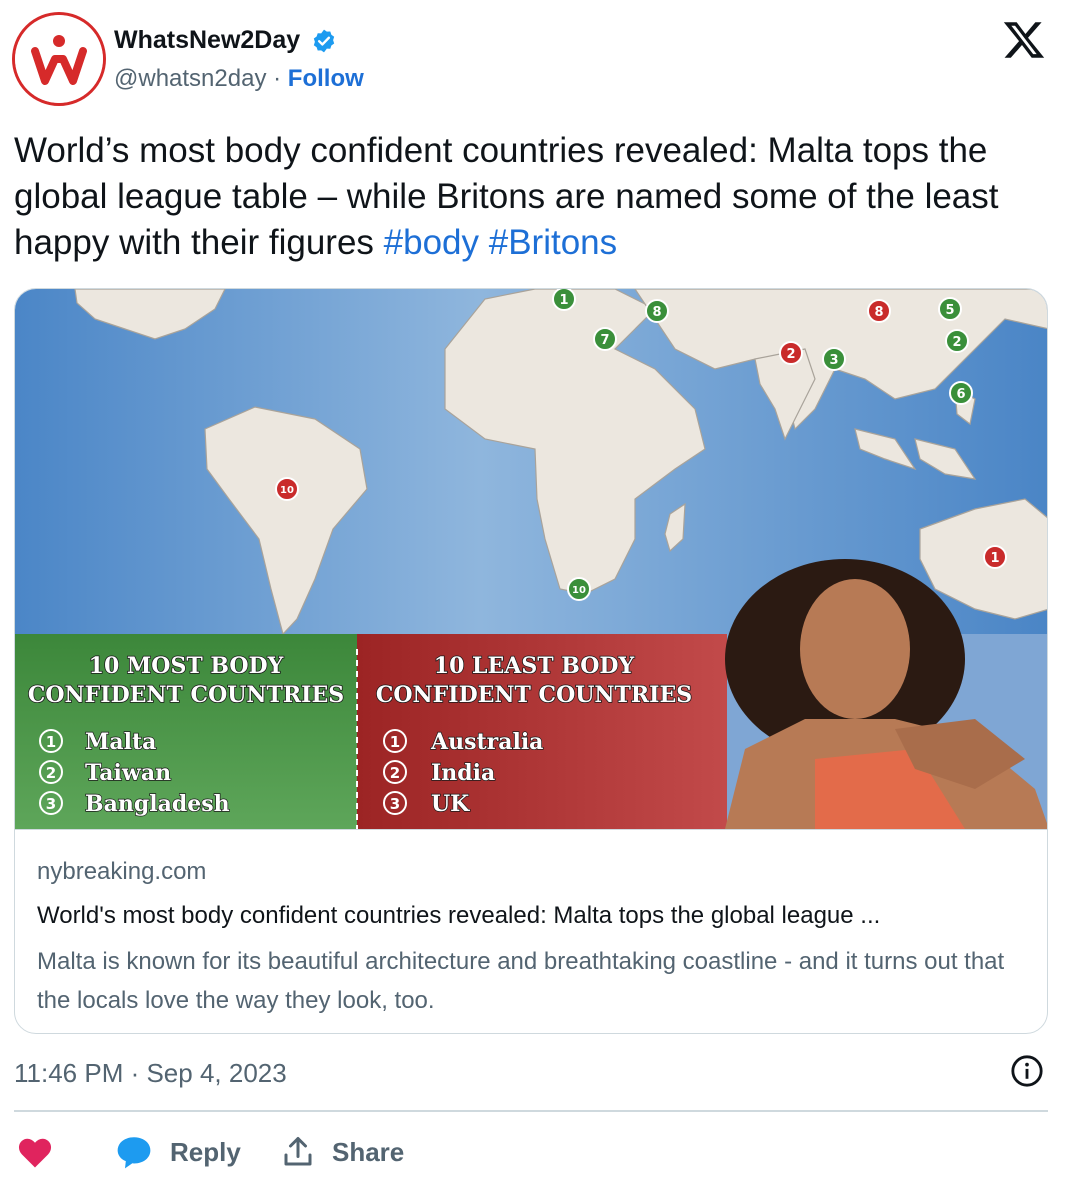 This screenshot has width=1066, height=1182. I want to click on svg-text: 5, so click(949, 310).